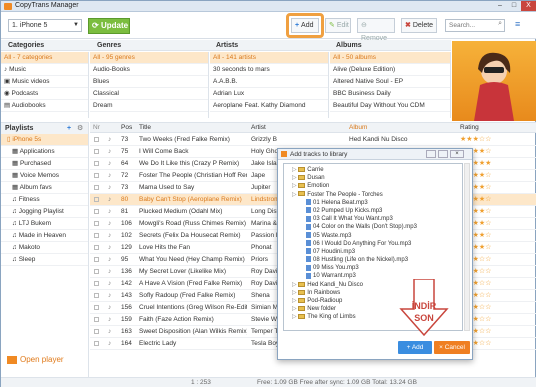 The image size is (536, 387). What do you see at coordinates (80, 128) in the screenshot?
I see `settings-icon: ⚙` at bounding box center [80, 128].